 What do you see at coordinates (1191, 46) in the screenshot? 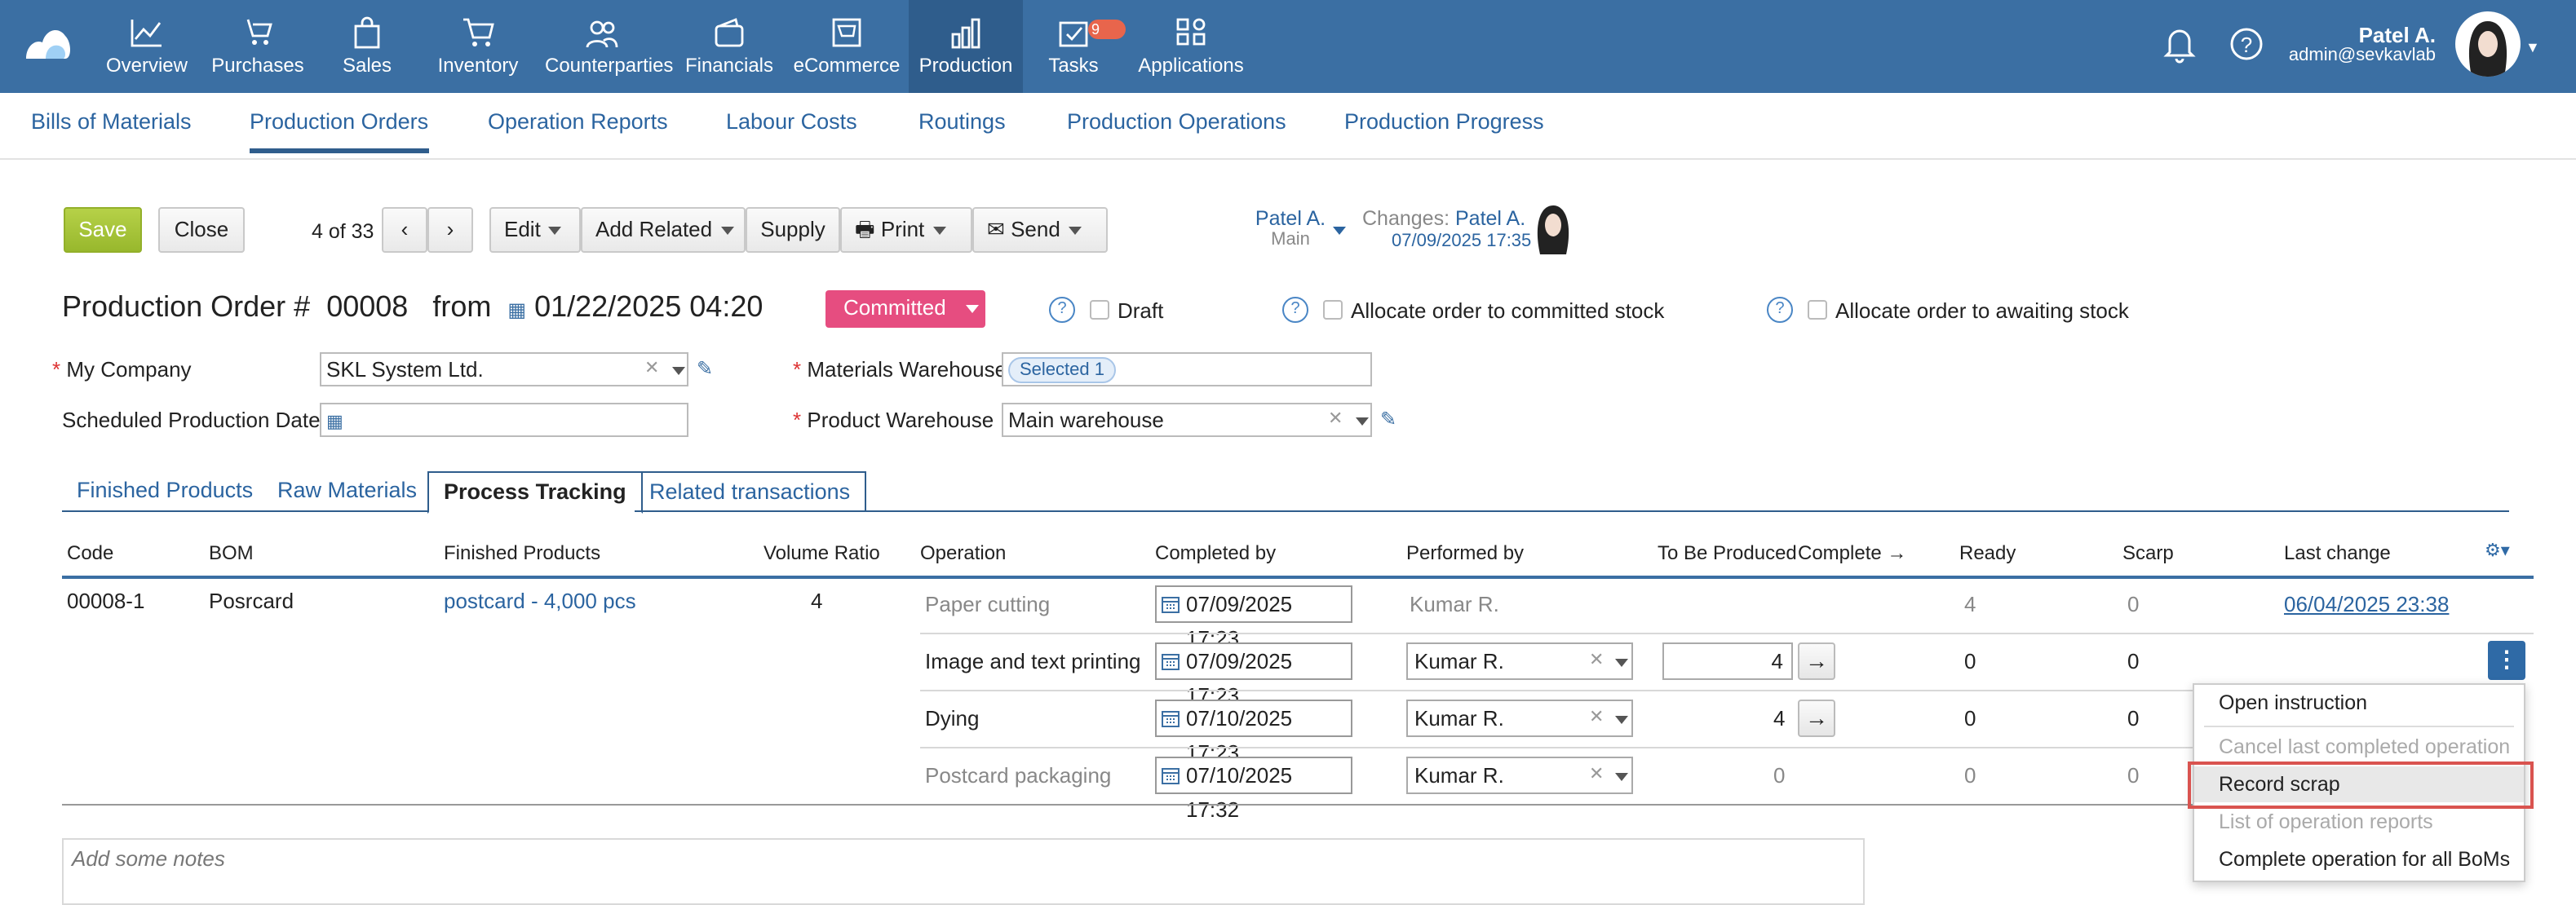
I see `nav-applications: Applications` at bounding box center [1191, 46].